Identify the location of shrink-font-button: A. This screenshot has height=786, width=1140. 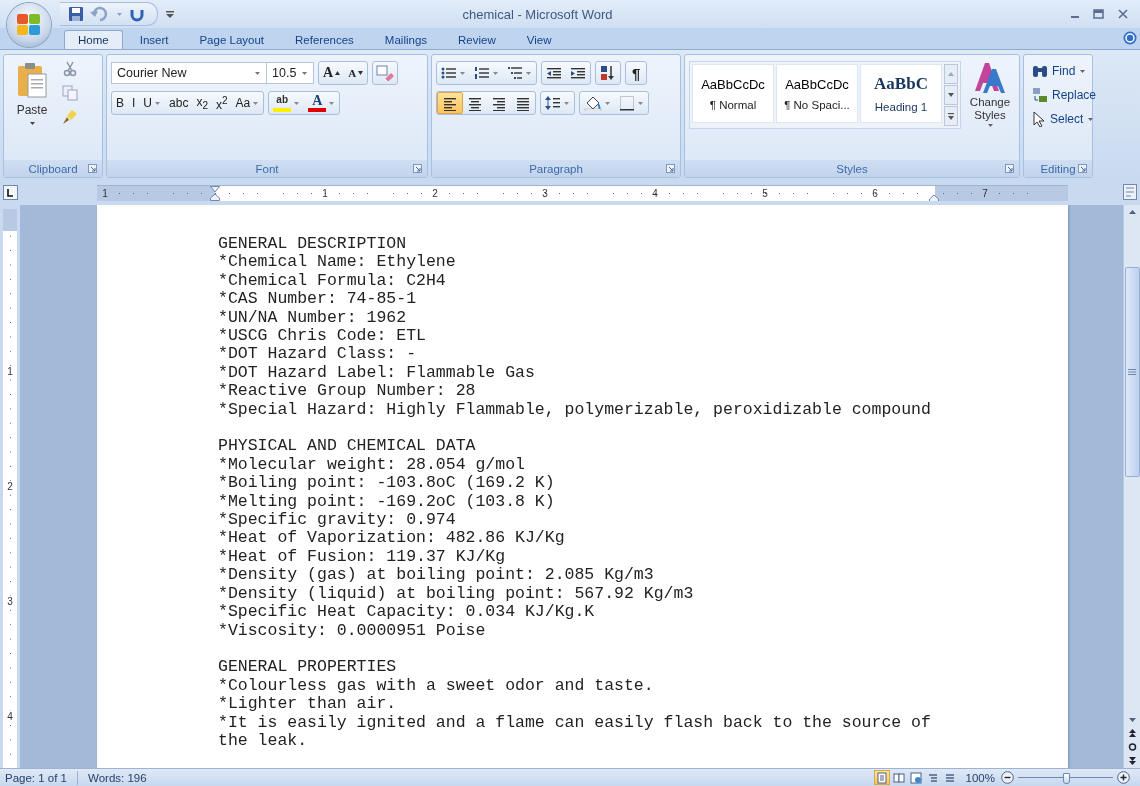
(356, 73).